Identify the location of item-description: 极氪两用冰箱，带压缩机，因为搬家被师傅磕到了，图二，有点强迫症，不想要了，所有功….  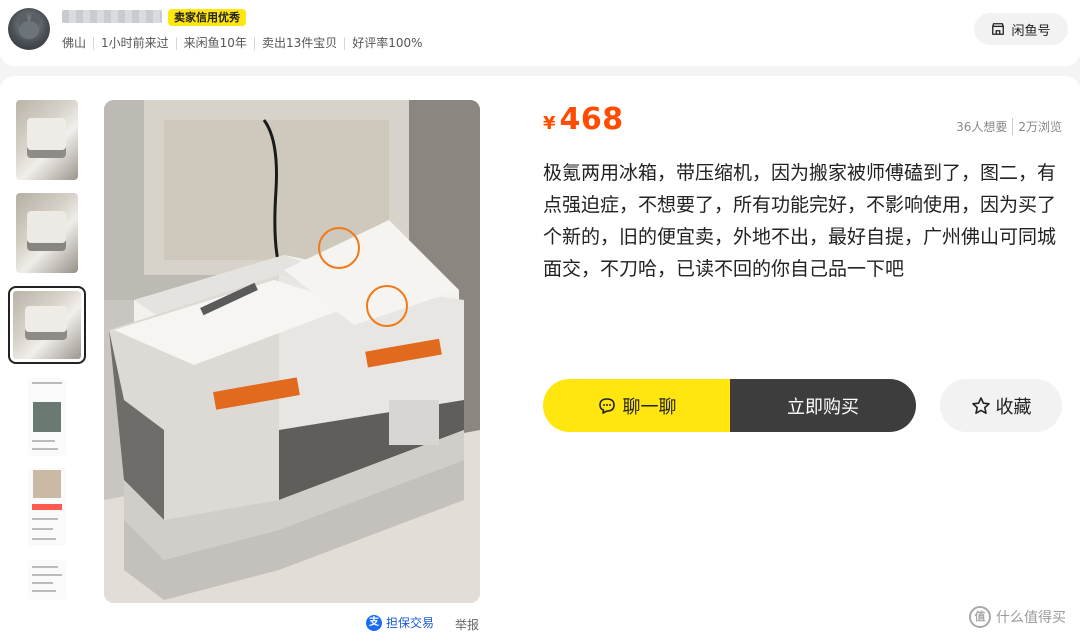
(800, 221).